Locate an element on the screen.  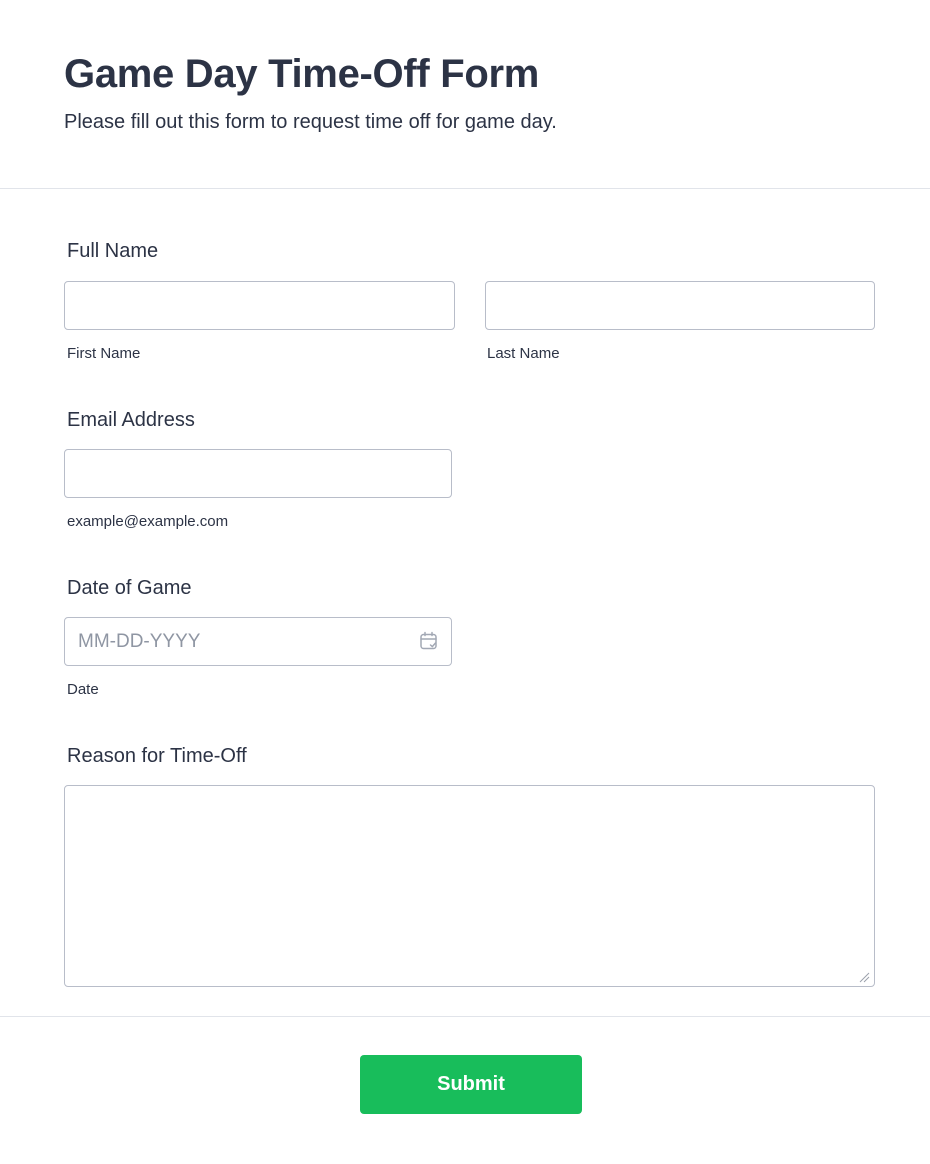
email-sublabel: example@example.com is located at coordinates (148, 521).